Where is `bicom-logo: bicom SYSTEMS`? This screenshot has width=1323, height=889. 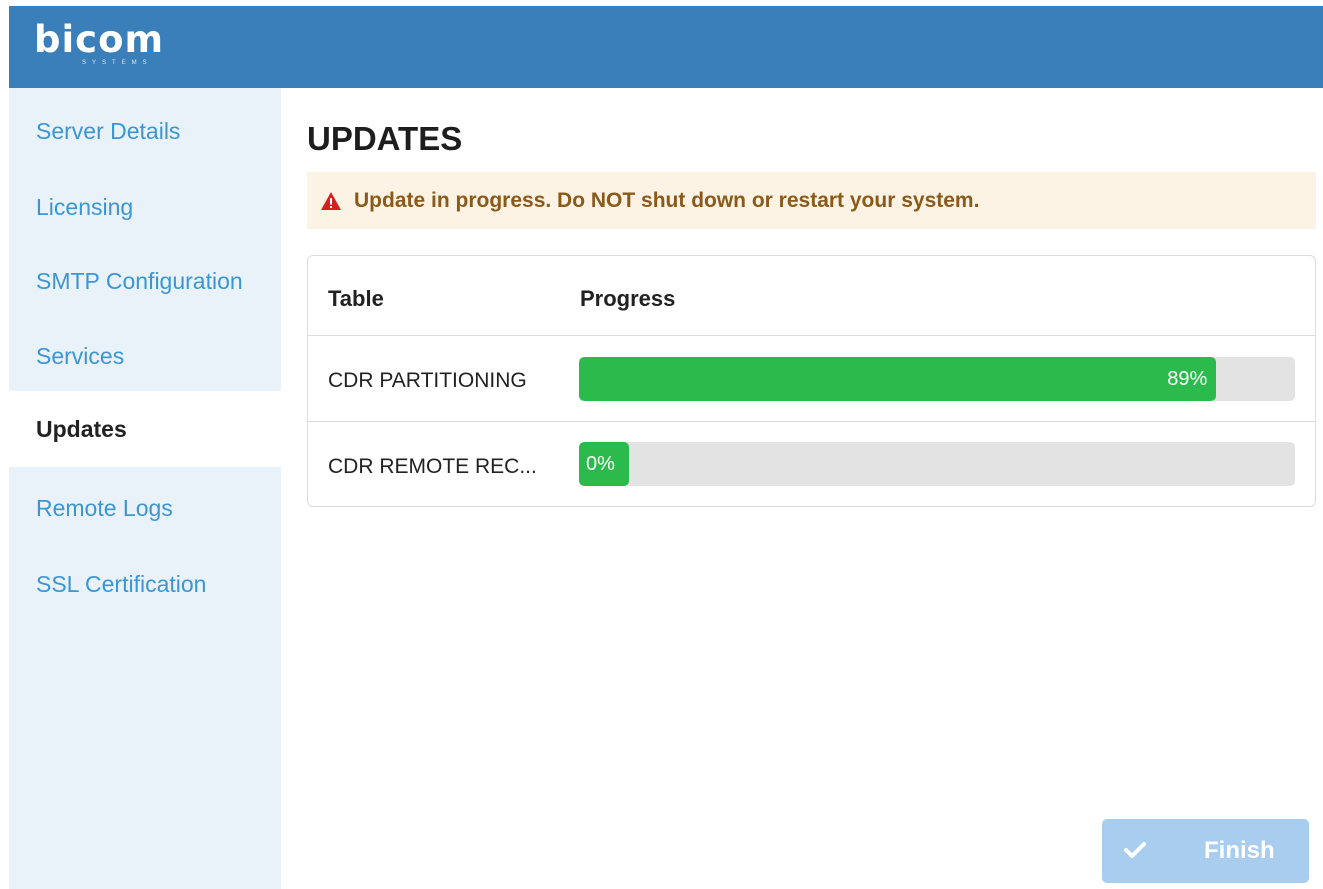
bicom-logo: bicom SYSTEMS is located at coordinates (99, 42).